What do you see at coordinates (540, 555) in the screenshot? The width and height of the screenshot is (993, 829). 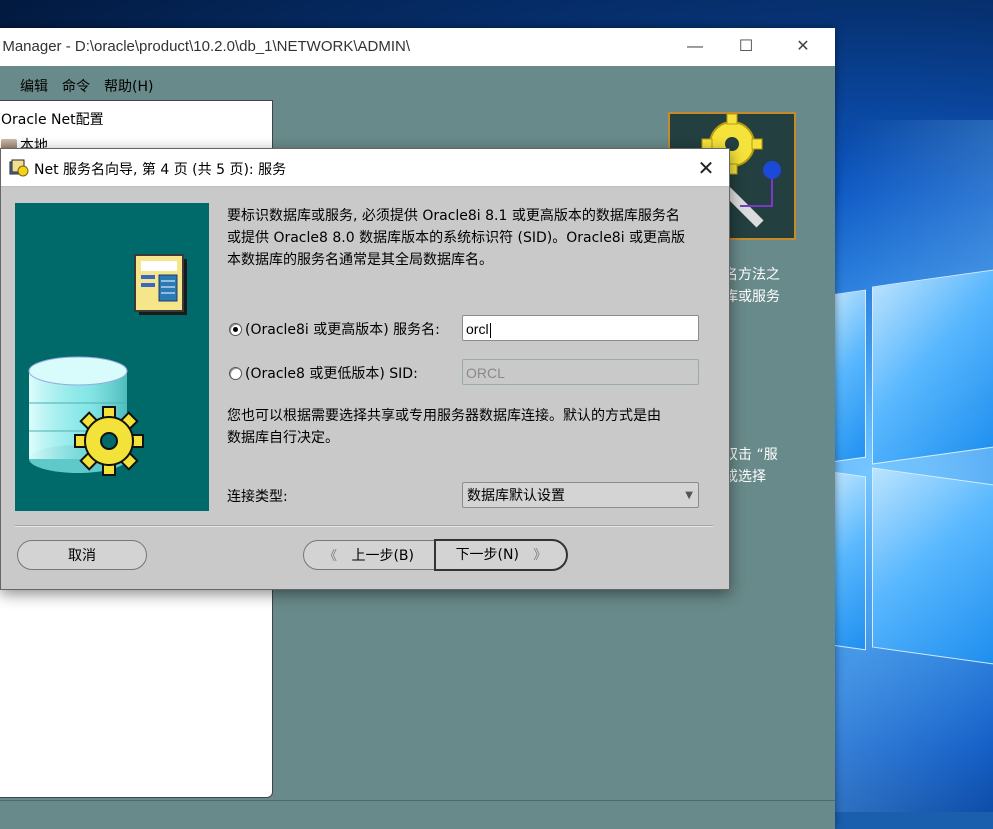 I see `chevron-right-icon: 》` at bounding box center [540, 555].